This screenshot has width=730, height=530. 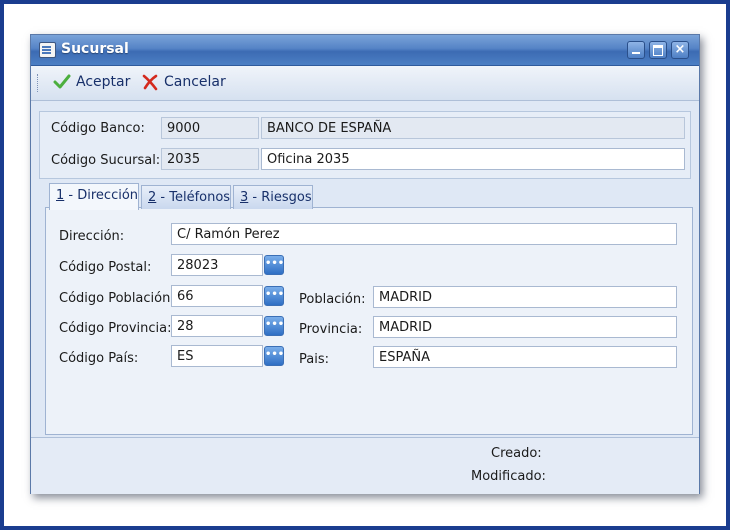 I want to click on codigo-provincia-field: 28, so click(x=217, y=326).